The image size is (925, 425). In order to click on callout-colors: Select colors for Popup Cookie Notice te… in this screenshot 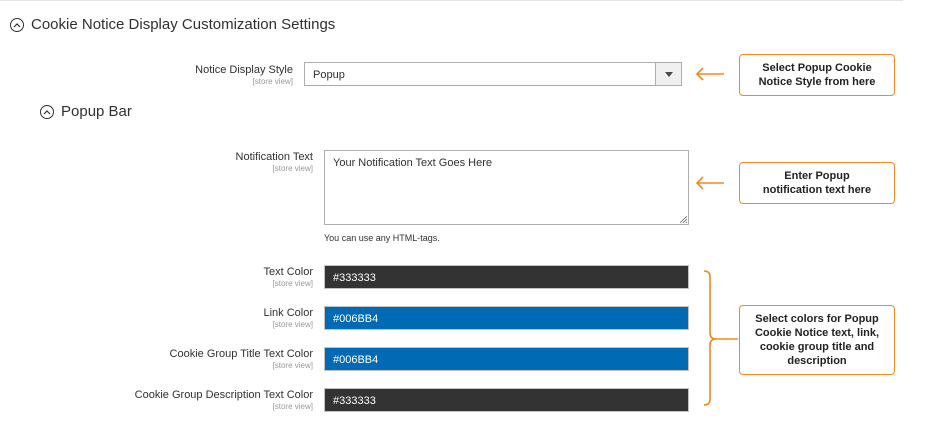, I will do `click(817, 340)`.